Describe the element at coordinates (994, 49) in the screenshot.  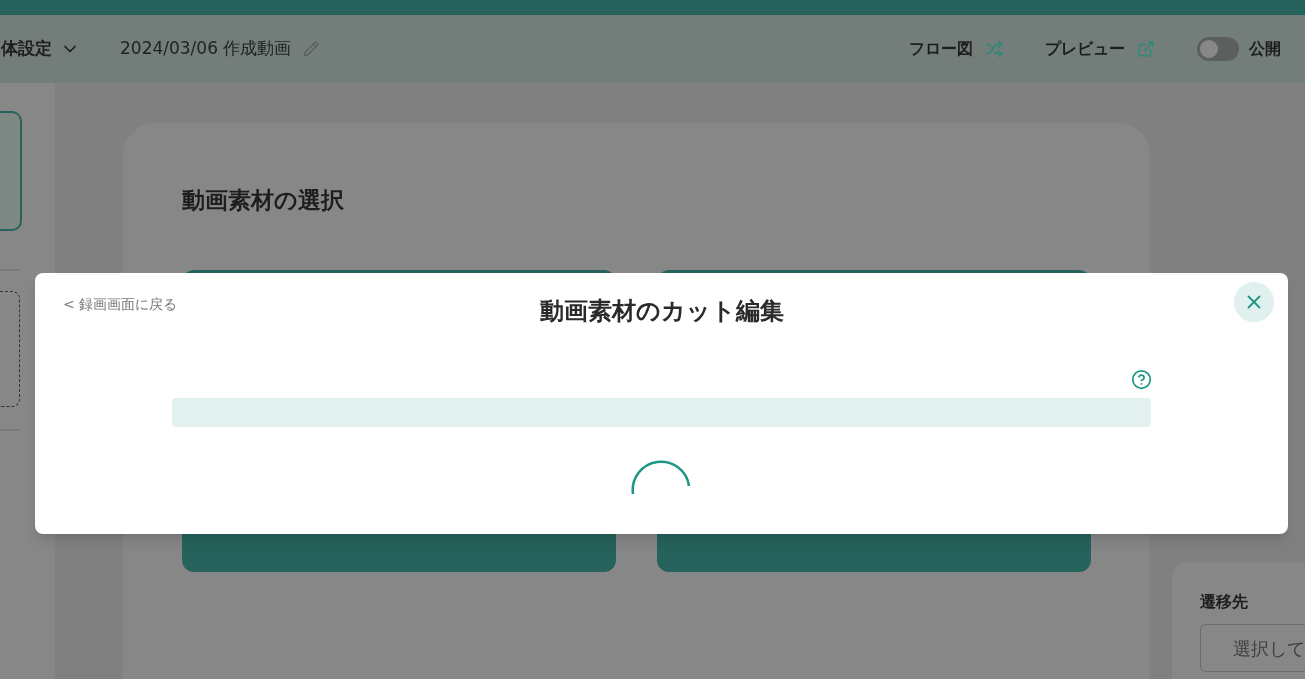
I see `shuffle-icon` at that location.